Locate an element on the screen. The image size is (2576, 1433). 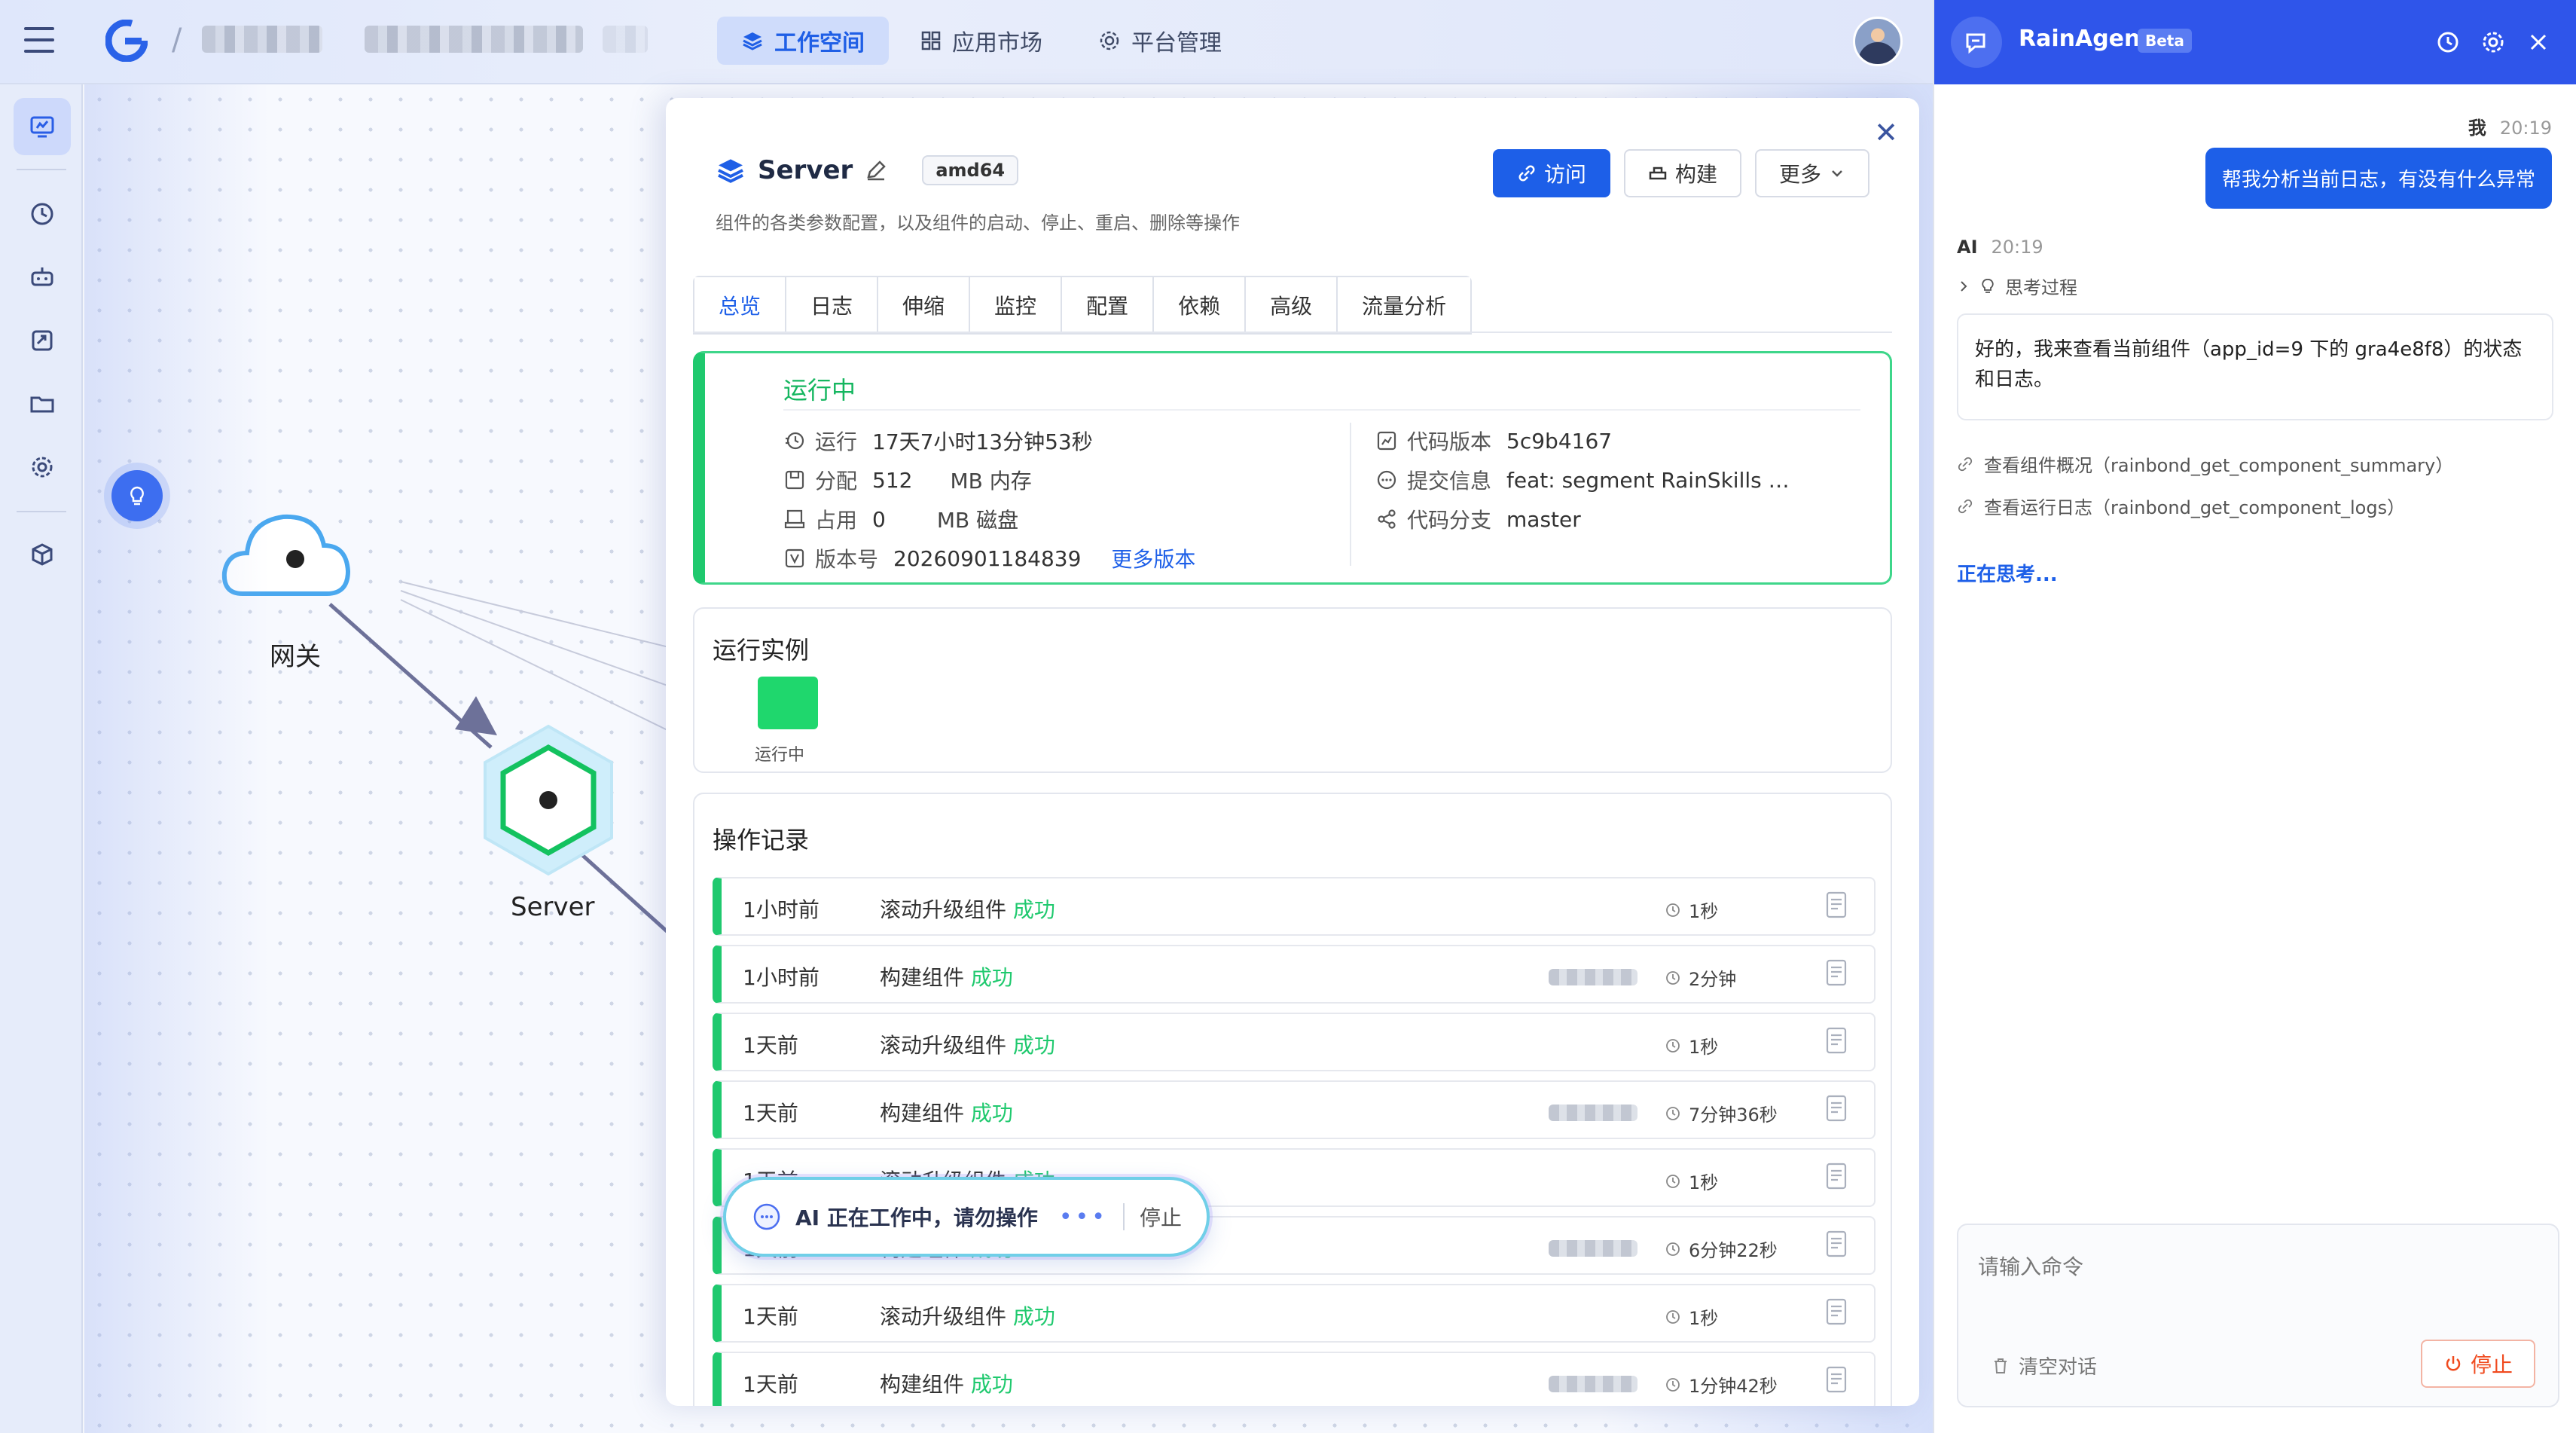
tab-dependency: 依赖 is located at coordinates (1201, 305).